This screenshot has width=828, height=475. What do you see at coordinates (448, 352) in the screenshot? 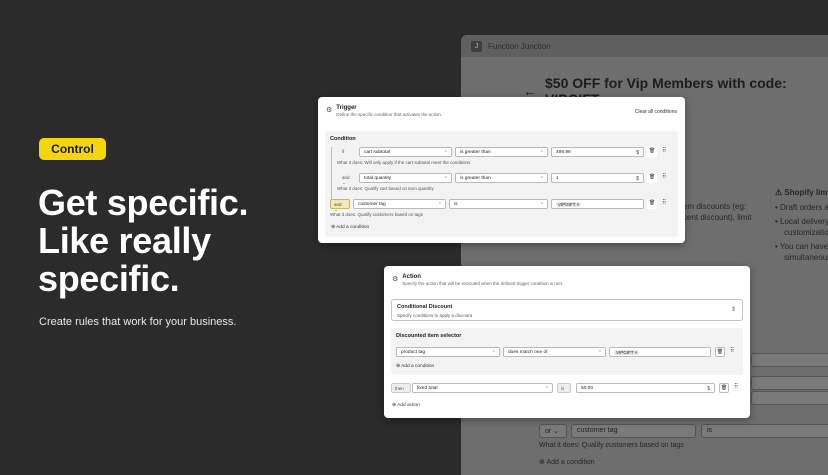
I see `field-select: product tag ⌃` at bounding box center [448, 352].